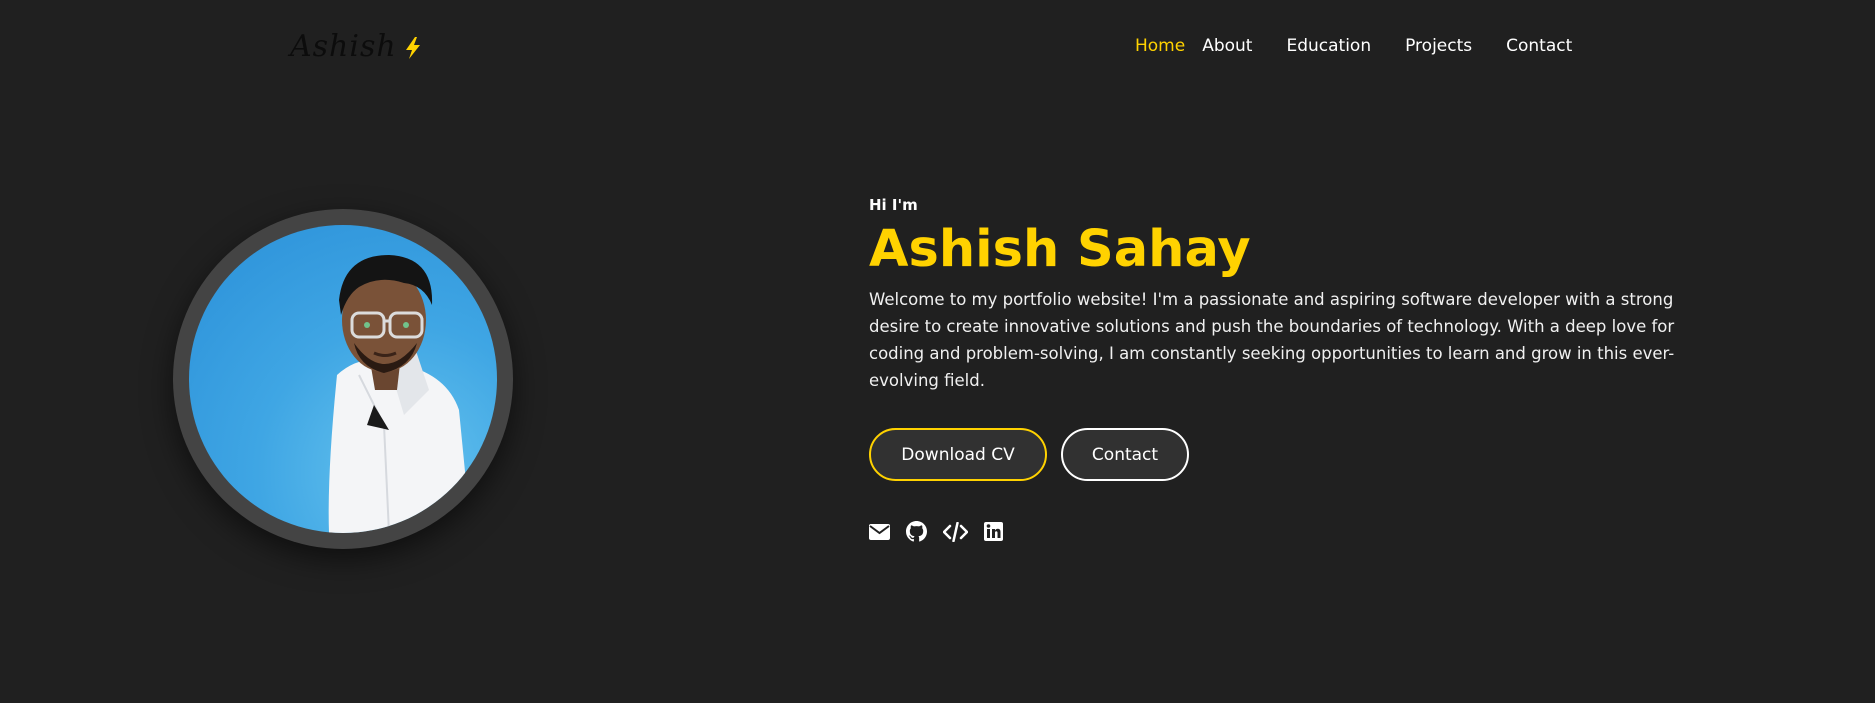 Image resolution: width=1875 pixels, height=703 pixels. What do you see at coordinates (1125, 455) in the screenshot?
I see `contact-button: Contact` at bounding box center [1125, 455].